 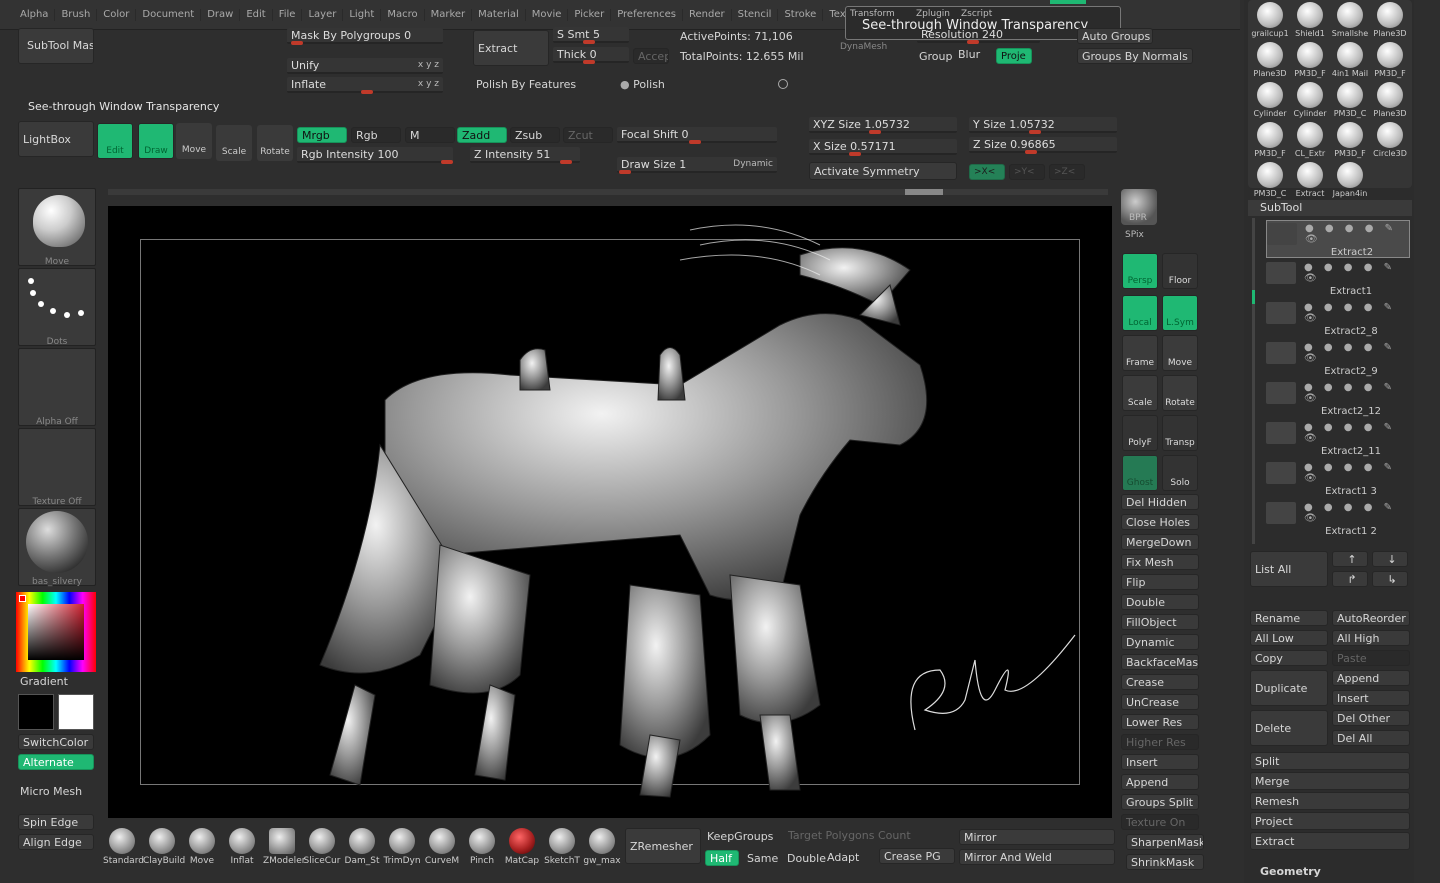 I want to click on extract-section: Extract, so click(x=1330, y=841).